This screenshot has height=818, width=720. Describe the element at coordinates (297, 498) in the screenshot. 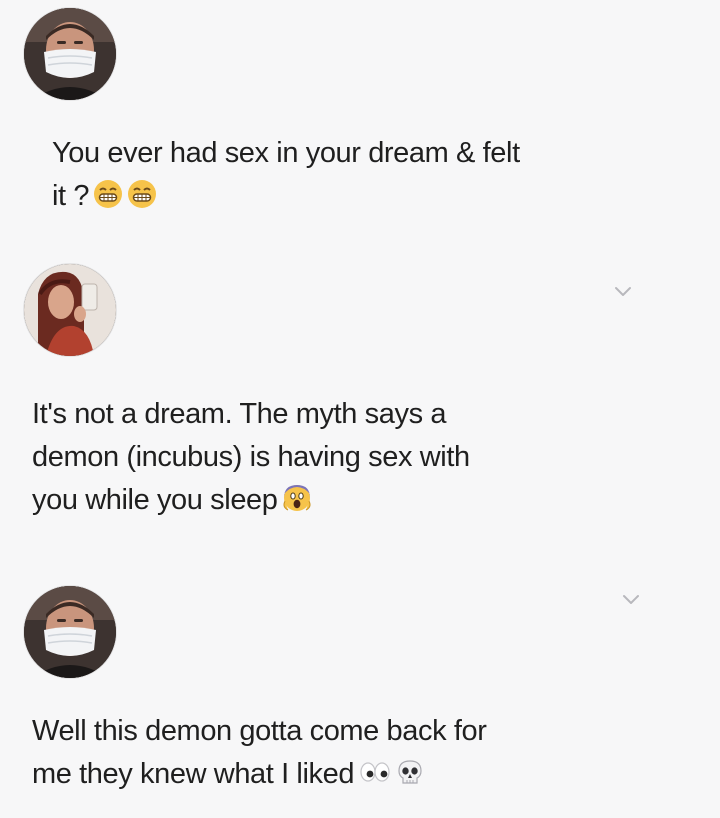

I see `screaming-face-emoji` at that location.